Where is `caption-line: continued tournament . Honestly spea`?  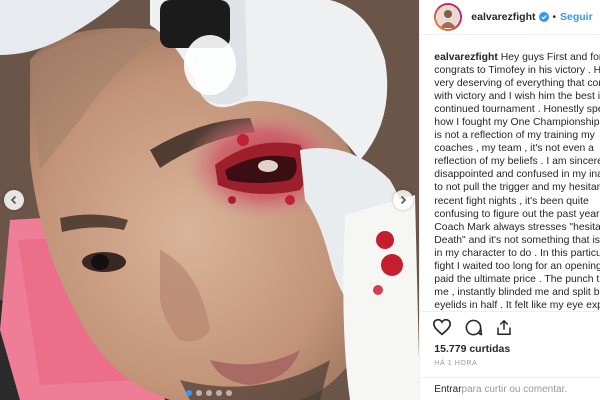
caption-line: continued tournament . Honestly spea is located at coordinates (517, 110).